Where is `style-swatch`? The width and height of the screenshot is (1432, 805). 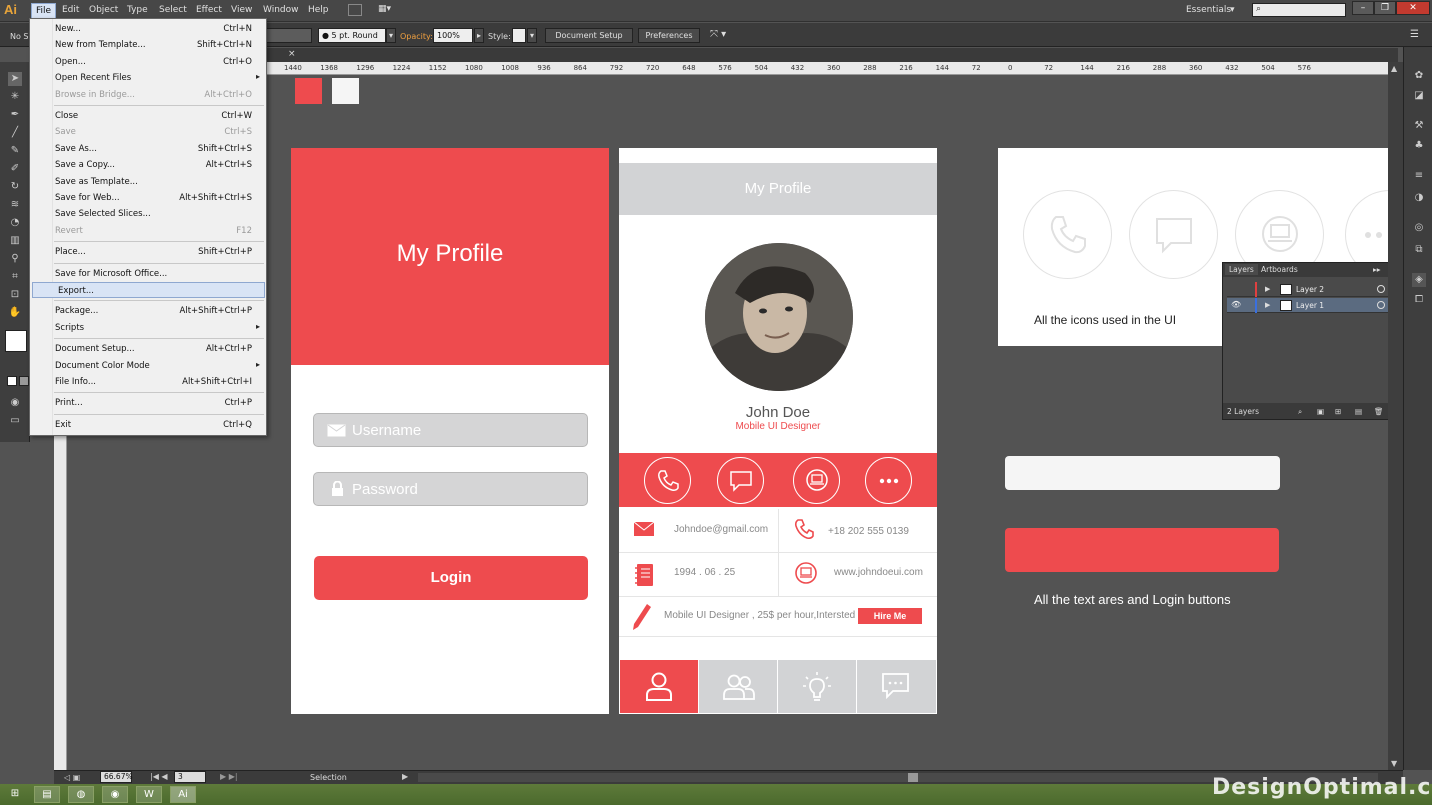
style-swatch is located at coordinates (519, 35).